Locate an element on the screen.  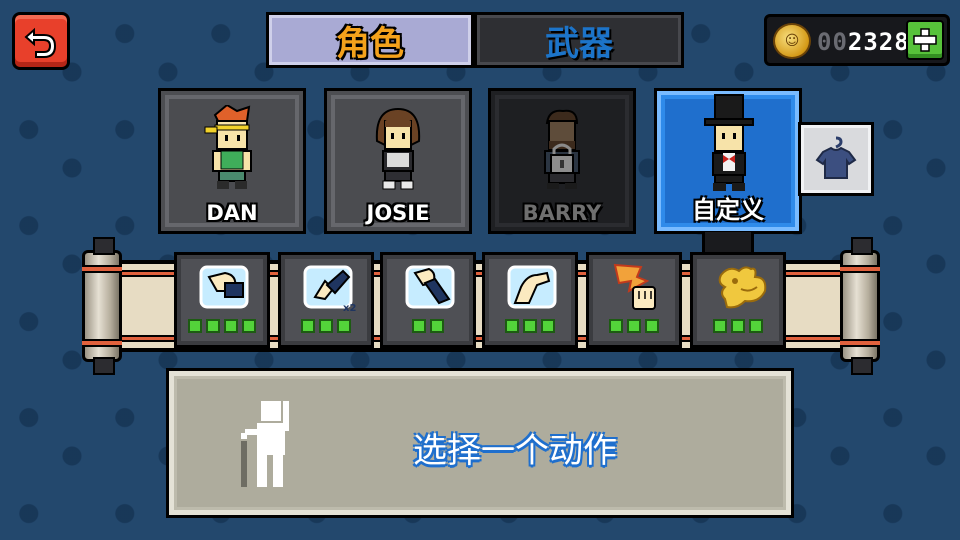
character-name-custom: 自定义 is located at coordinates (728, 210).